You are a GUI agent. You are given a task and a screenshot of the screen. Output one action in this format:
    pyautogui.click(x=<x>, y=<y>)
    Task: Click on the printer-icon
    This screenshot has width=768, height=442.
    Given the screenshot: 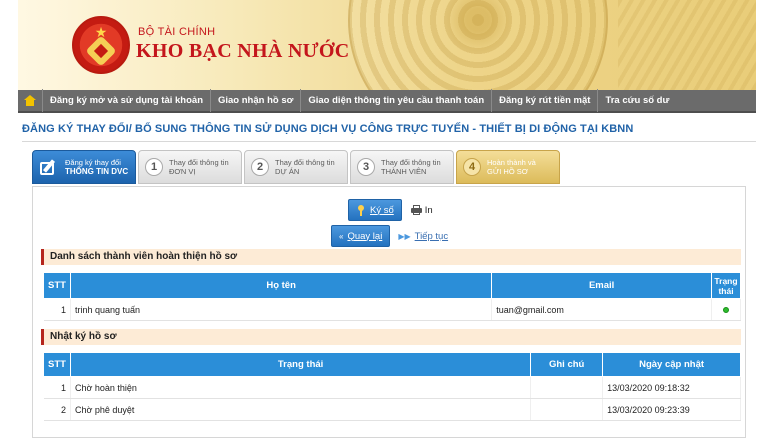 What is the action you would take?
    pyautogui.click(x=416, y=210)
    